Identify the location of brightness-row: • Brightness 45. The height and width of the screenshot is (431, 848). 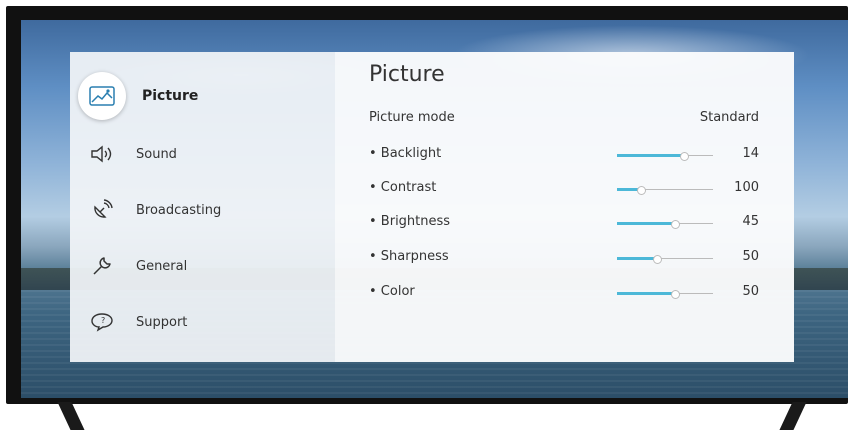
(564, 224).